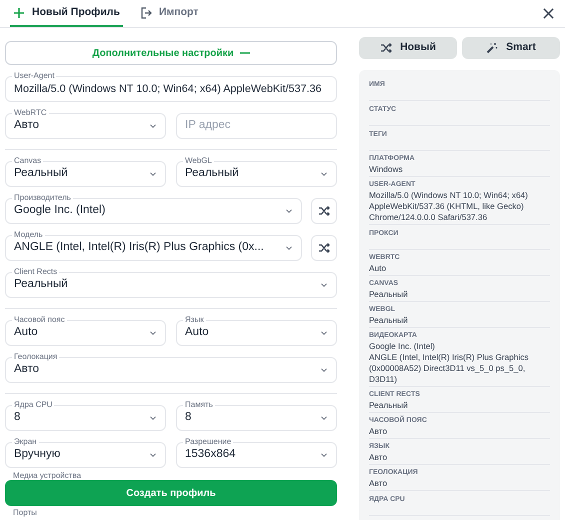 The width and height of the screenshot is (565, 520). Describe the element at coordinates (449, 206) in the screenshot. I see `summary-value: Mozilla/5.0 (Windows NT 10.0; Win64; x64) AppleWebKit/537.36 (KHTML, like Gecko) Chrome/124.0.0.0 Safari/537.36` at that location.